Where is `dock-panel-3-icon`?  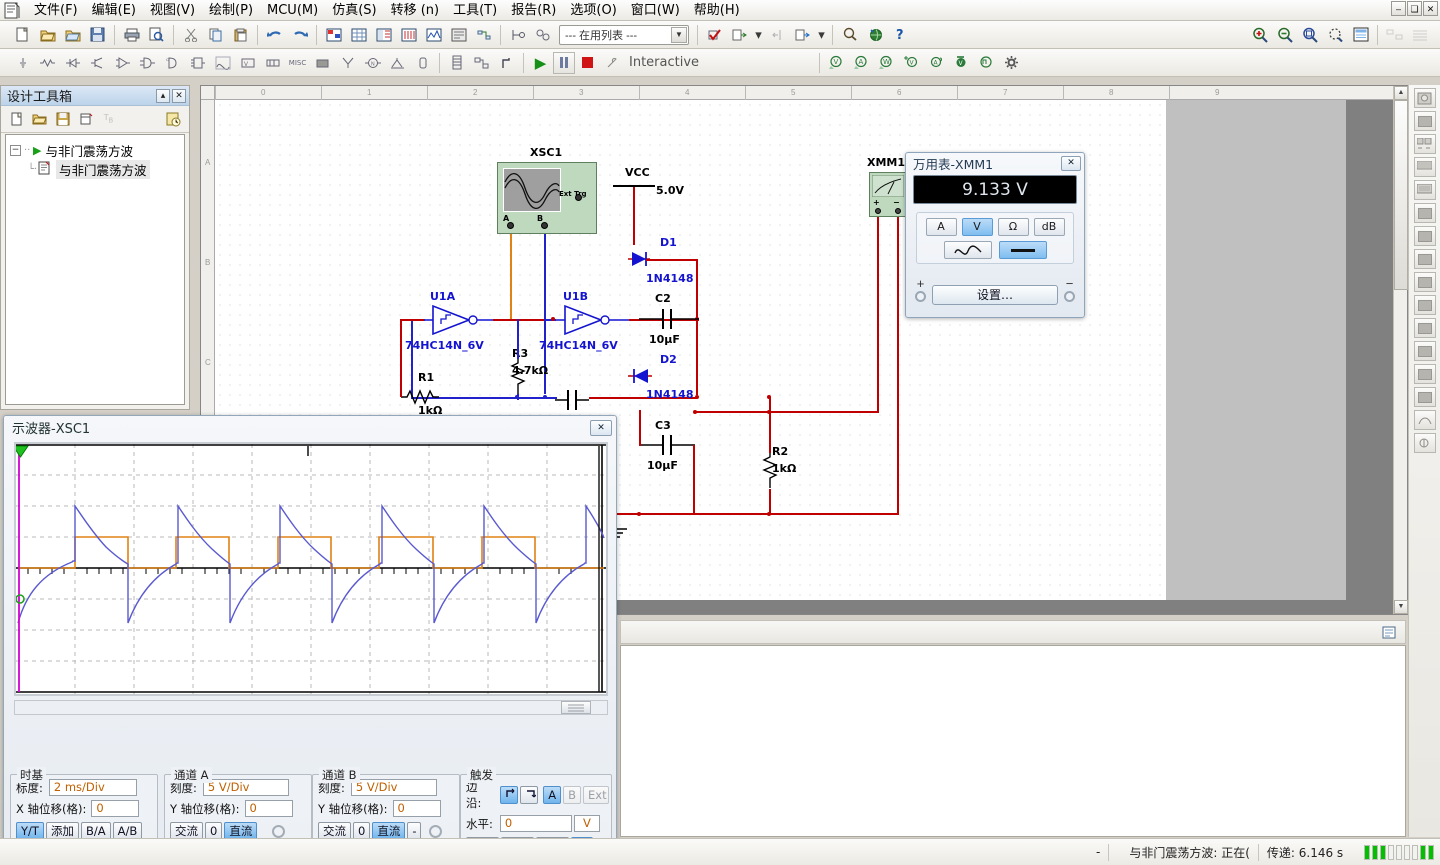 dock-panel-3-icon is located at coordinates (1424, 167).